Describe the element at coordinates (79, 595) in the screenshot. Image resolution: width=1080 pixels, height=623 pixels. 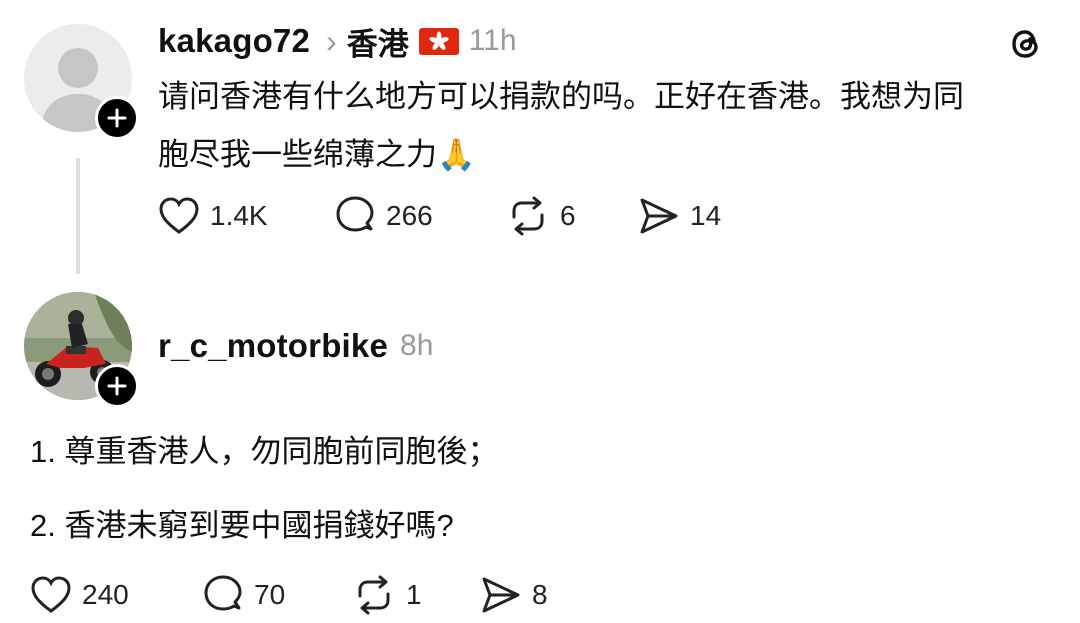
I see `like-button: 240` at that location.